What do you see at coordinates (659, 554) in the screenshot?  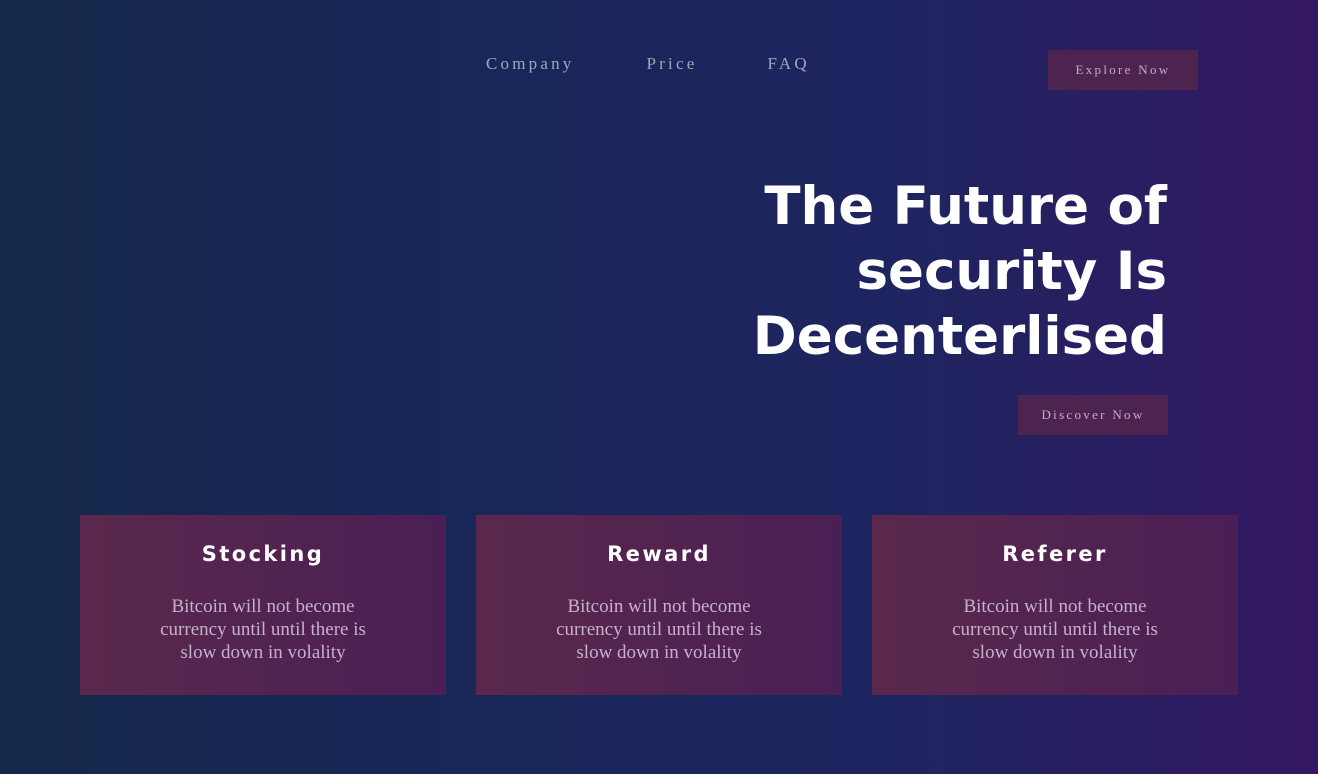 I see `card-title: Reward` at bounding box center [659, 554].